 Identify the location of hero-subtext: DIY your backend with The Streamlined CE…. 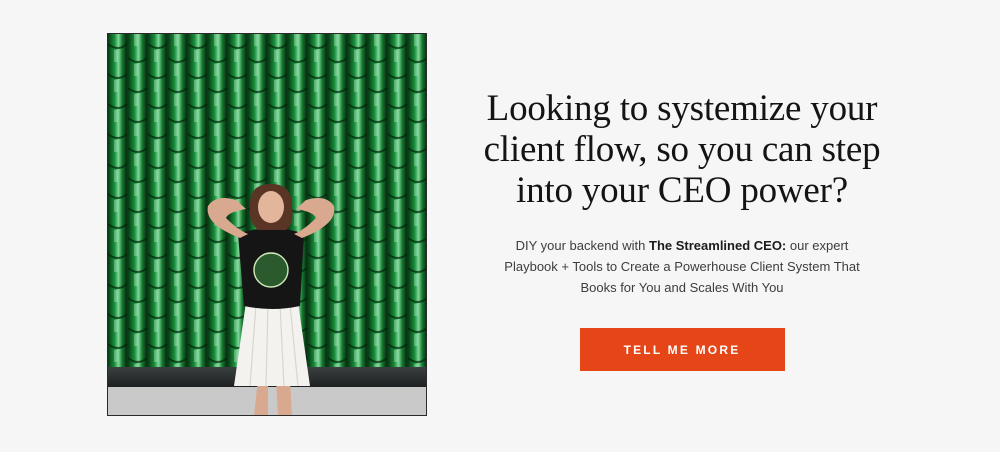
(682, 266).